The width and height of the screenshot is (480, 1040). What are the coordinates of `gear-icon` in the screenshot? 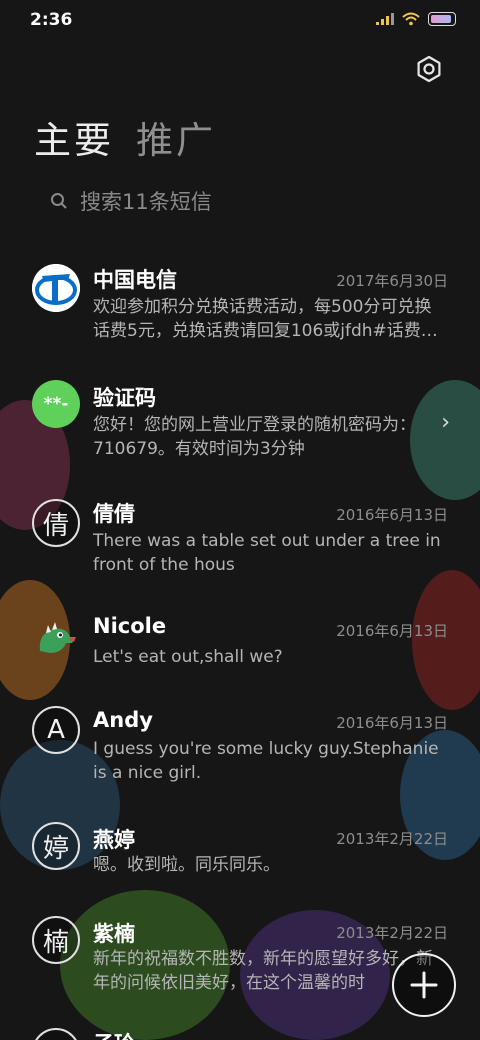 It's located at (429, 69).